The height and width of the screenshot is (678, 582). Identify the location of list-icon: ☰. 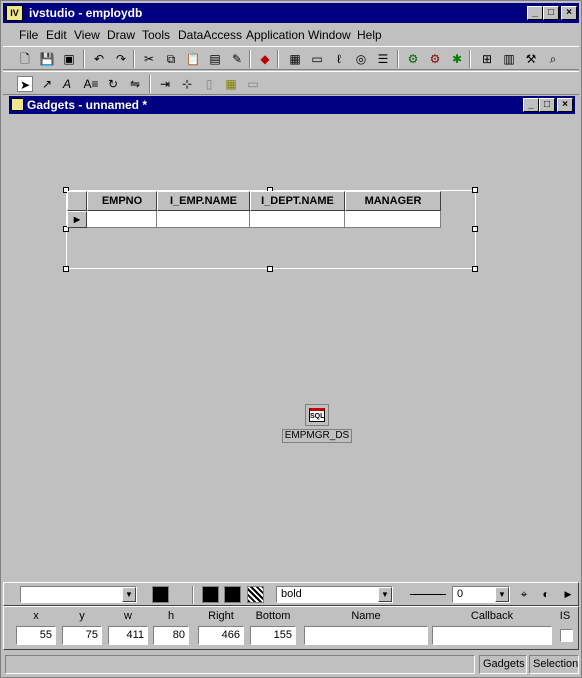
(383, 59).